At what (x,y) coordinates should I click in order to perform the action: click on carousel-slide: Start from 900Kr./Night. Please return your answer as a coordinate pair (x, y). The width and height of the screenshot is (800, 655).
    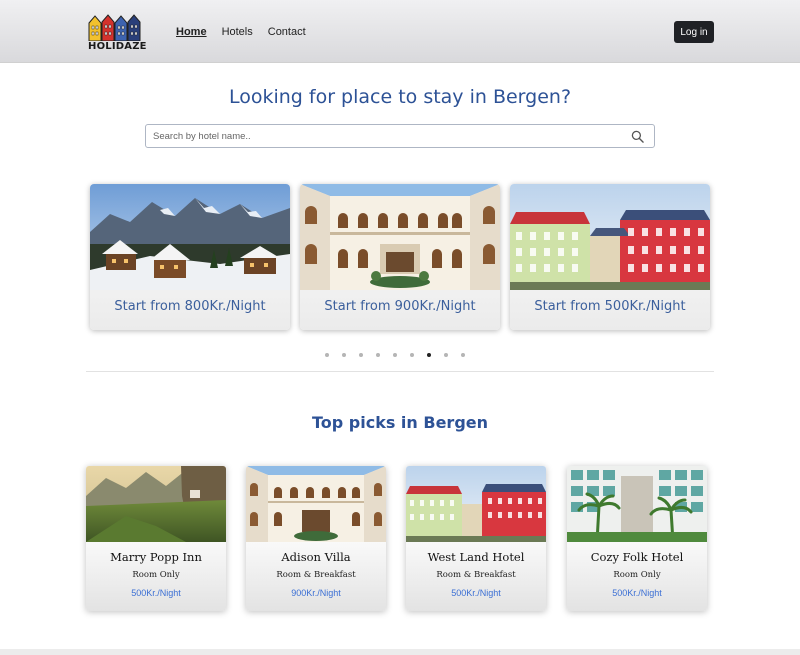
    Looking at the image, I should click on (400, 257).